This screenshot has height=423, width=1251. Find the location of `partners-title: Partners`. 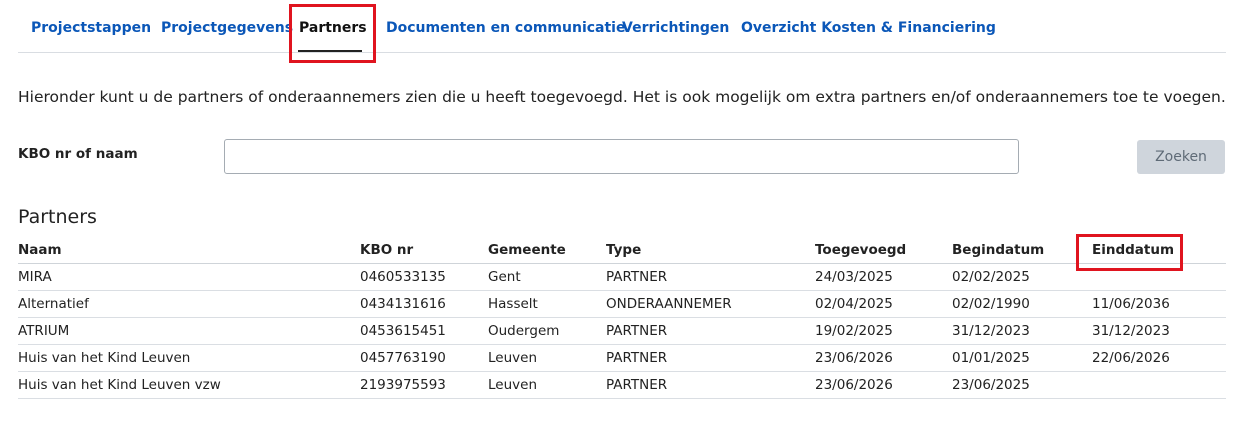

partners-title: Partners is located at coordinates (57, 217).